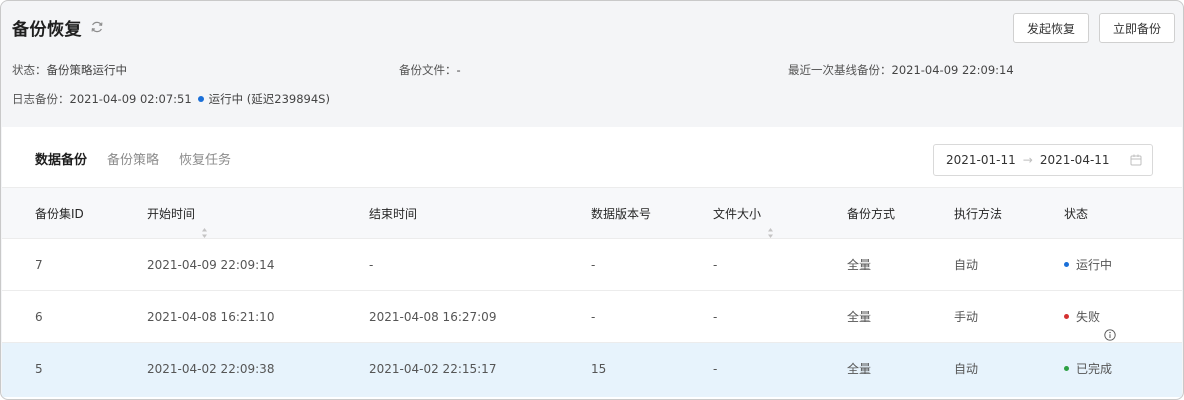  What do you see at coordinates (1137, 28) in the screenshot?
I see `backup-now-button: 立即备份` at bounding box center [1137, 28].